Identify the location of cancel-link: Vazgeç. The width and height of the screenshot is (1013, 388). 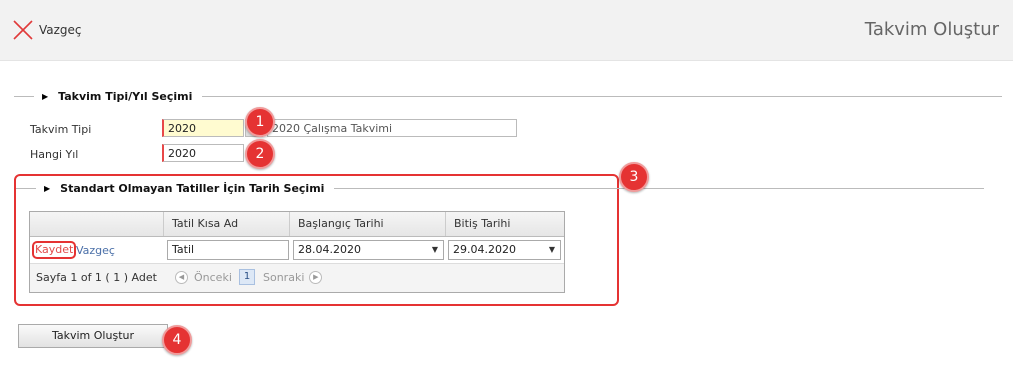
(95, 250).